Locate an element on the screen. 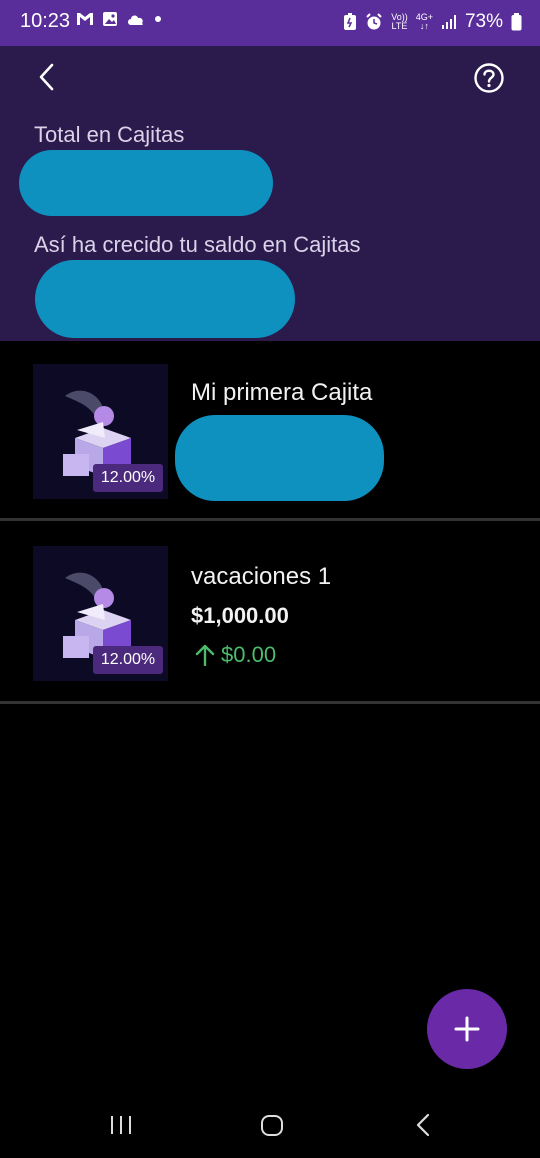  add-cajita-button is located at coordinates (467, 1029).